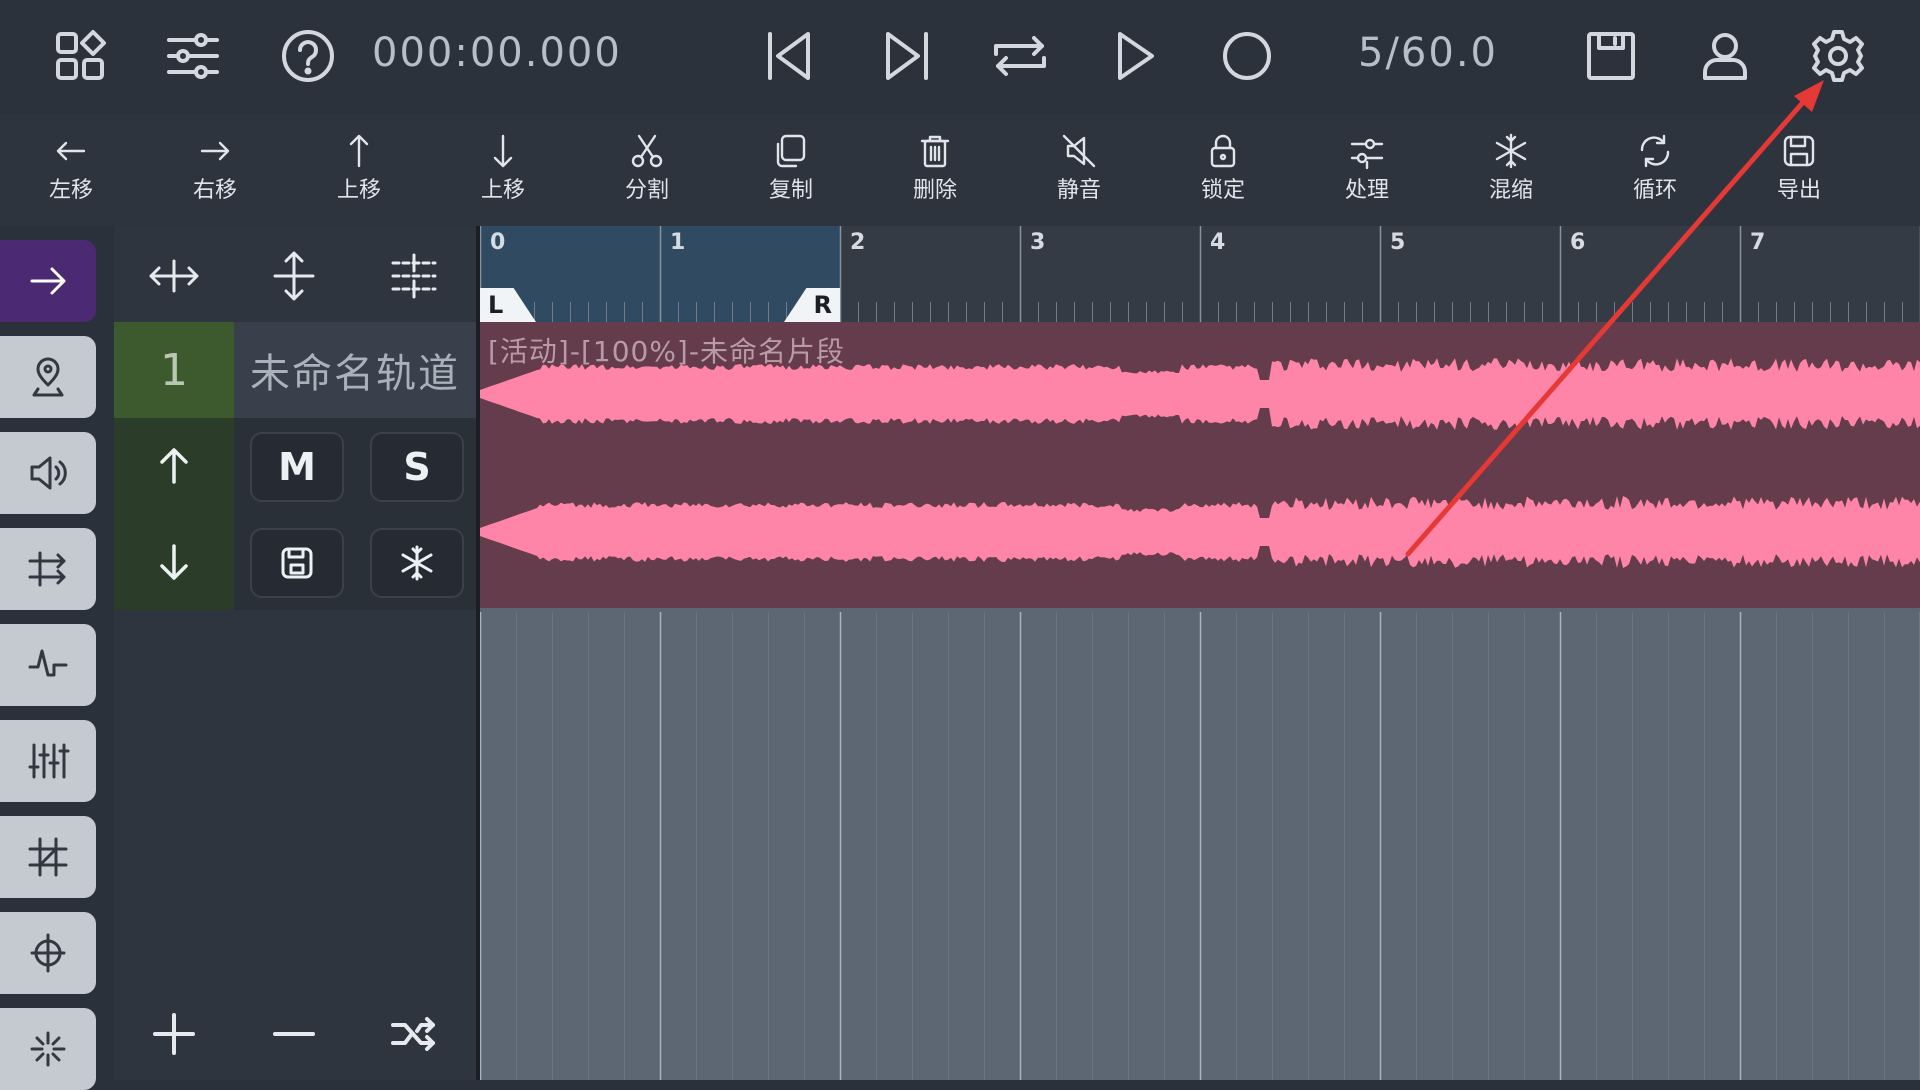 The width and height of the screenshot is (1920, 1090). I want to click on tool-split: 分割, so click(647, 176).